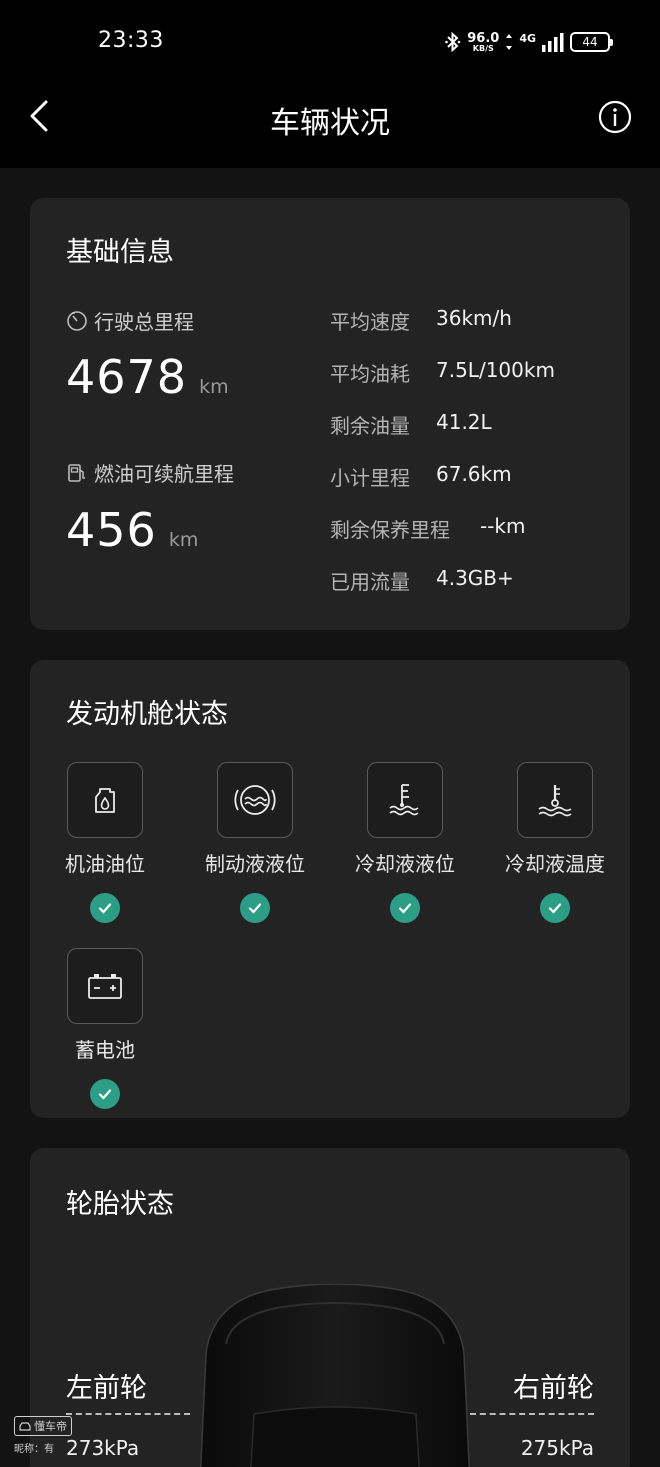 Image resolution: width=660 pixels, height=1467 pixels. Describe the element at coordinates (442, 592) in the screenshot. I see `stat-row-data-usage: 已用流量 4.3GB+` at that location.